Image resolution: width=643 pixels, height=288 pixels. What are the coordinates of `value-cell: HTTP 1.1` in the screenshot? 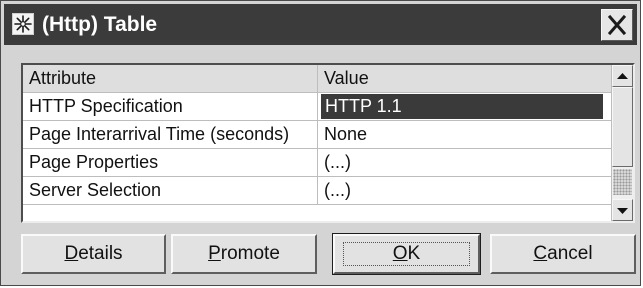 It's located at (464, 106).